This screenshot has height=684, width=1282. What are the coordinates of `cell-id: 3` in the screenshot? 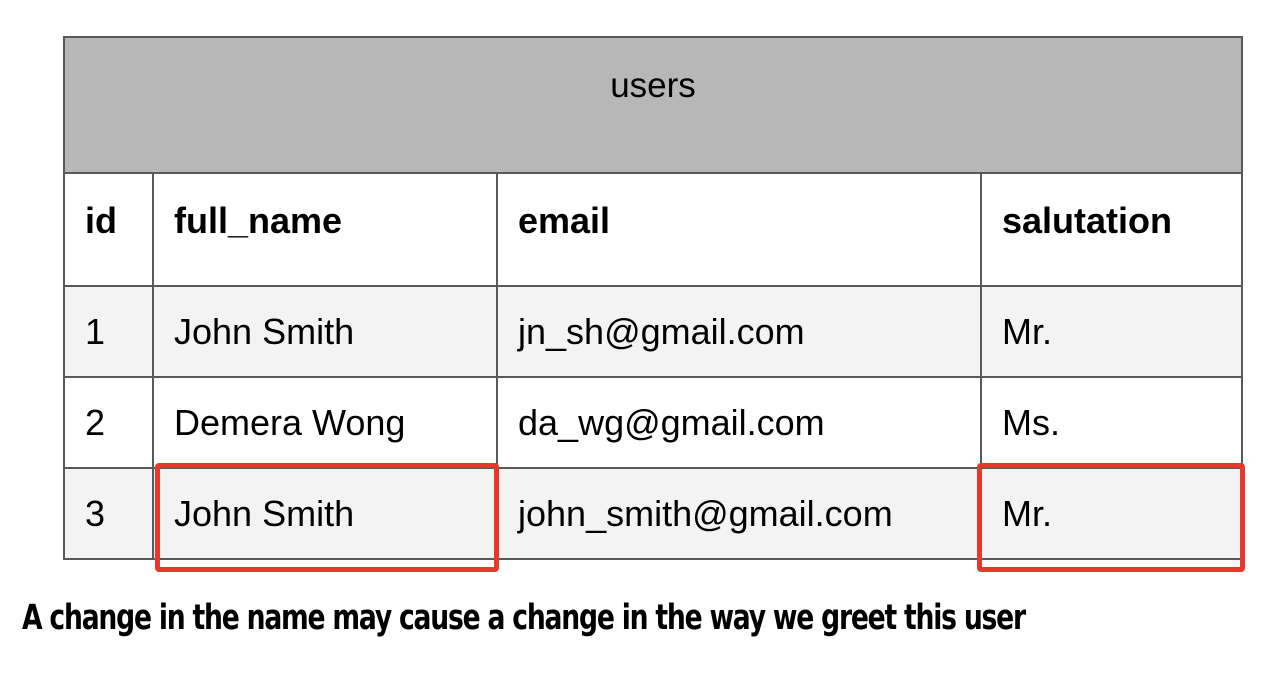 It's located at (108, 513).